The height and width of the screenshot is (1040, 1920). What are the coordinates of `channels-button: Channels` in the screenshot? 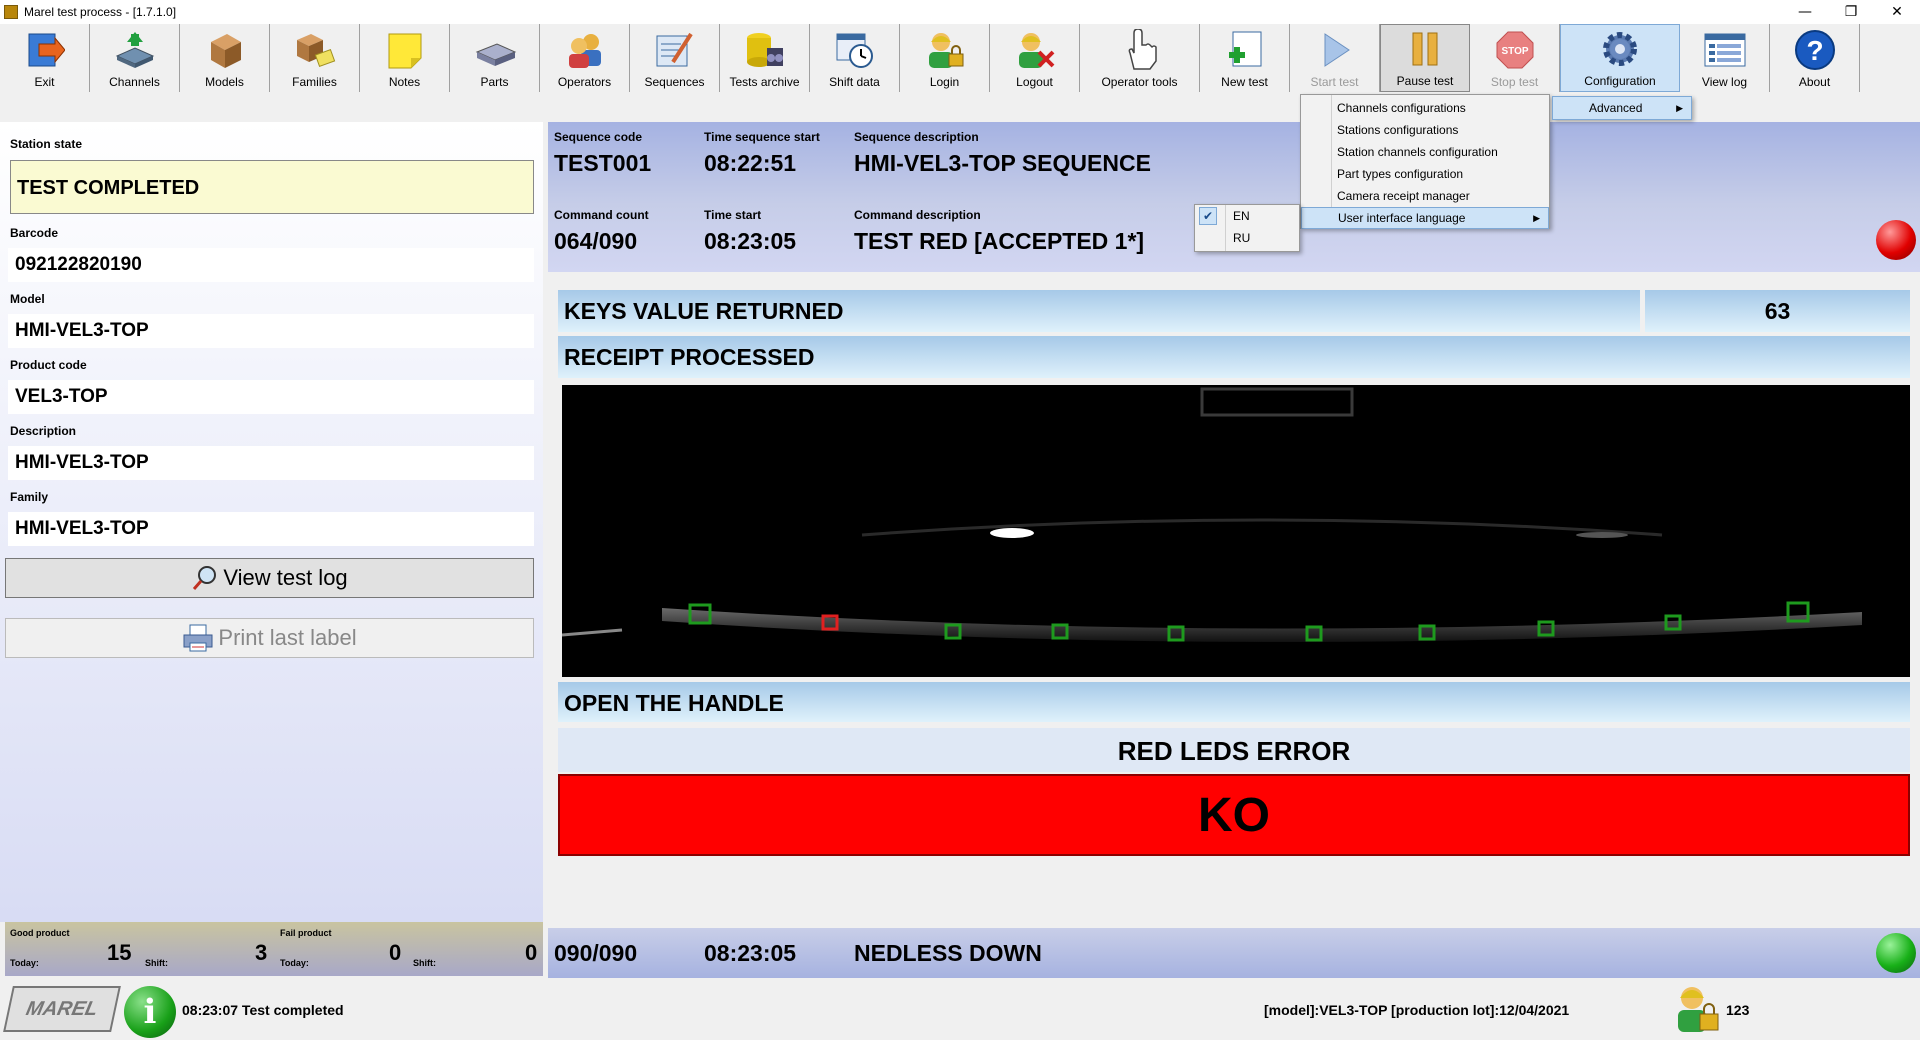 It's located at (135, 58).